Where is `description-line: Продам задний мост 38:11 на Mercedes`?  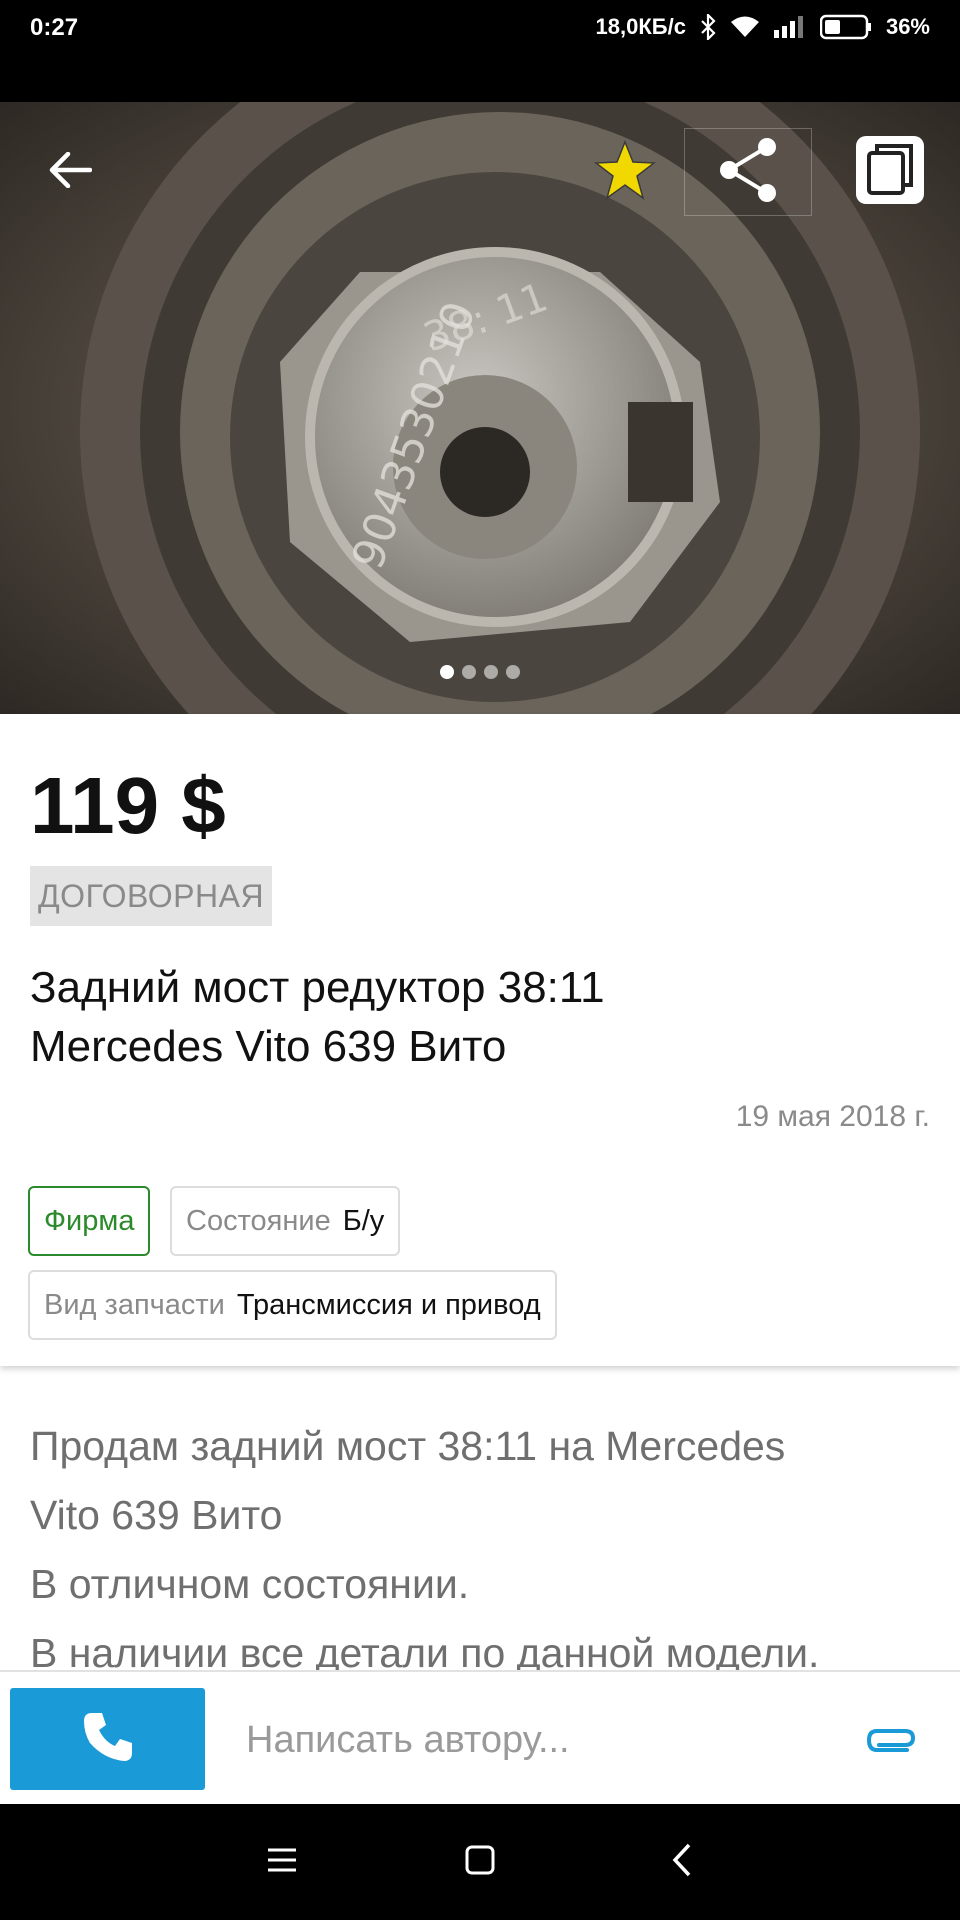
description-line: Продам задний мост 38:11 на Mercedes is located at coordinates (408, 1446).